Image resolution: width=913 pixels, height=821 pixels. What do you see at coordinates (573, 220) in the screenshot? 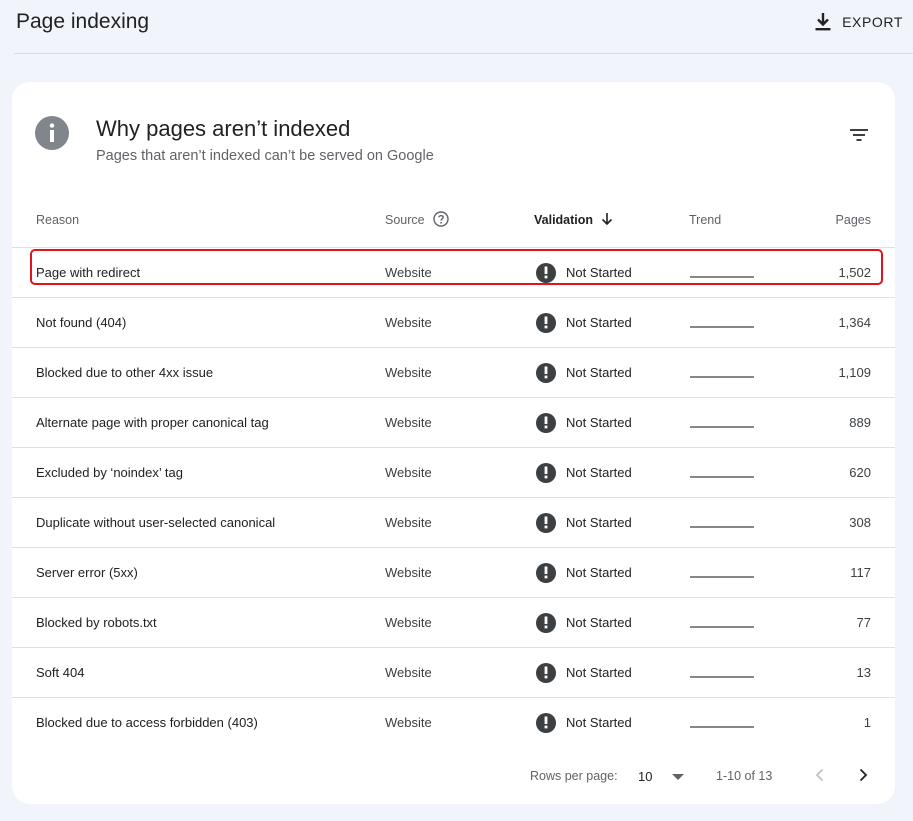
I see `column-header-validation: Validation` at bounding box center [573, 220].